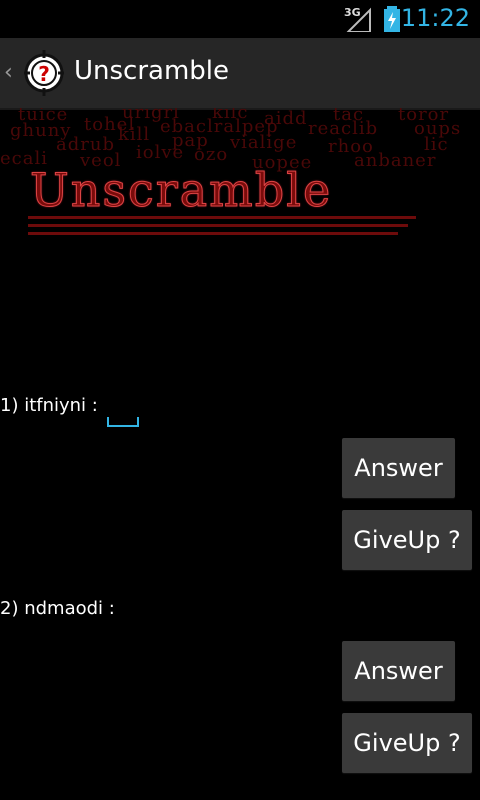 Image resolution: width=480 pixels, height=800 pixels. I want to click on status-bar: 3G 11:22, so click(240, 19).